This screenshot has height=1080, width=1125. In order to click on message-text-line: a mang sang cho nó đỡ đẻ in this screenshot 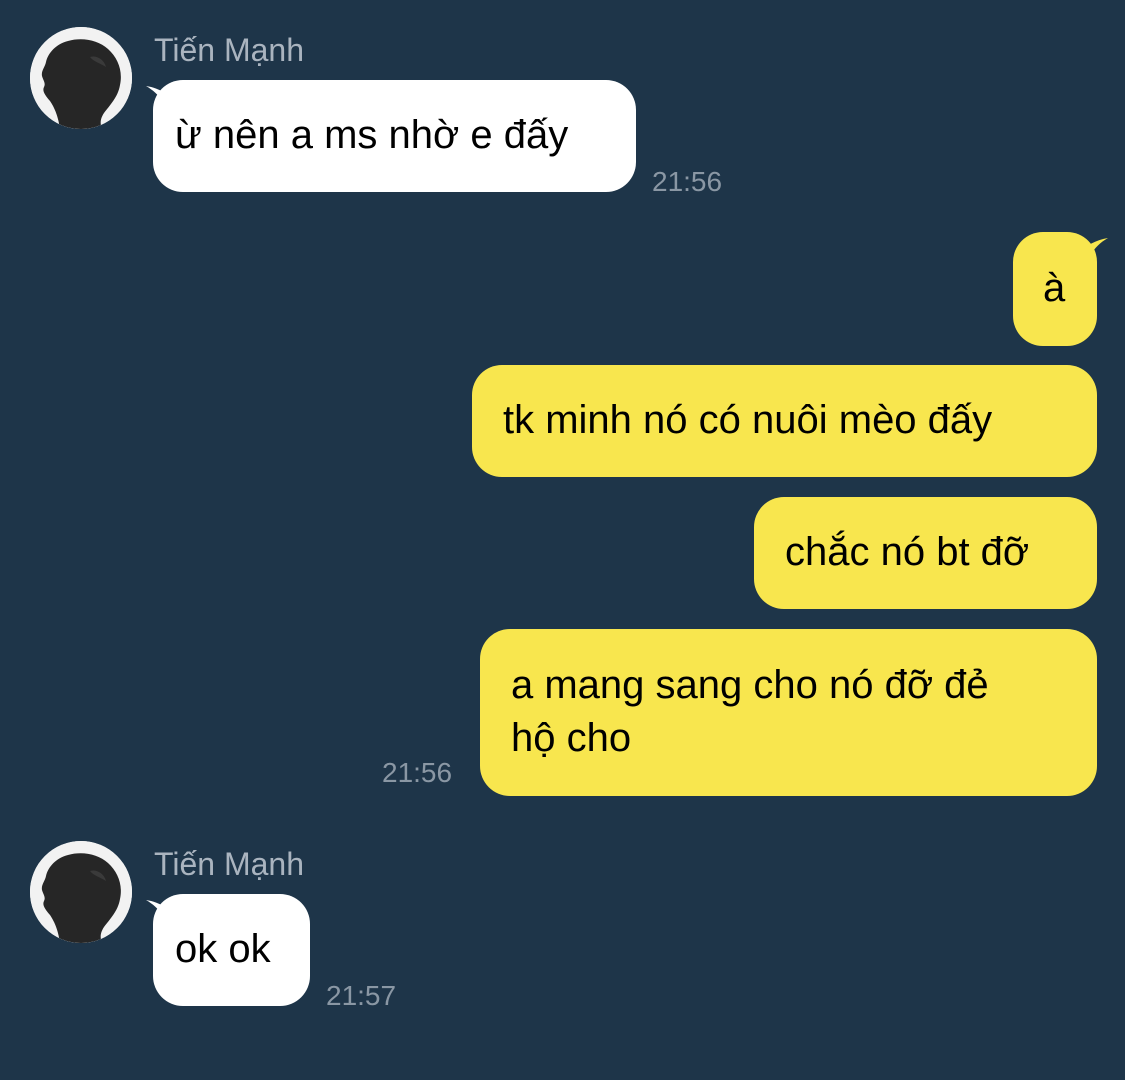, I will do `click(750, 685)`.